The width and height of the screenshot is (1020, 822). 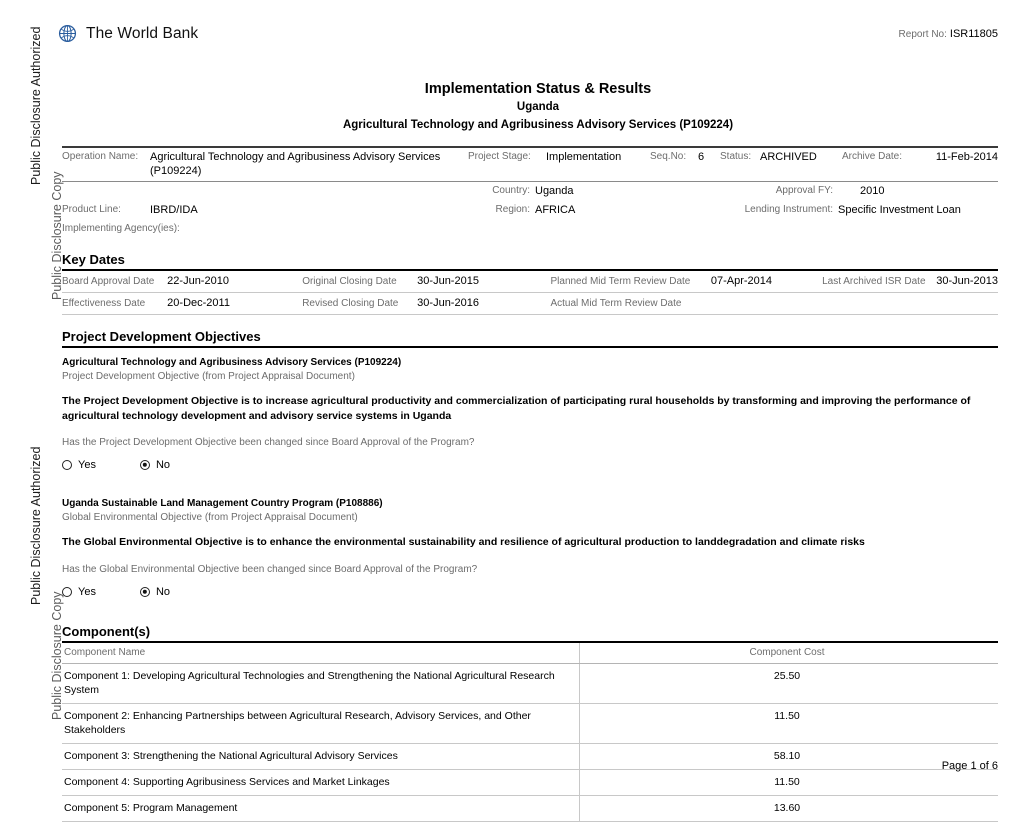 I want to click on region-value: AFRICA, so click(x=555, y=210).